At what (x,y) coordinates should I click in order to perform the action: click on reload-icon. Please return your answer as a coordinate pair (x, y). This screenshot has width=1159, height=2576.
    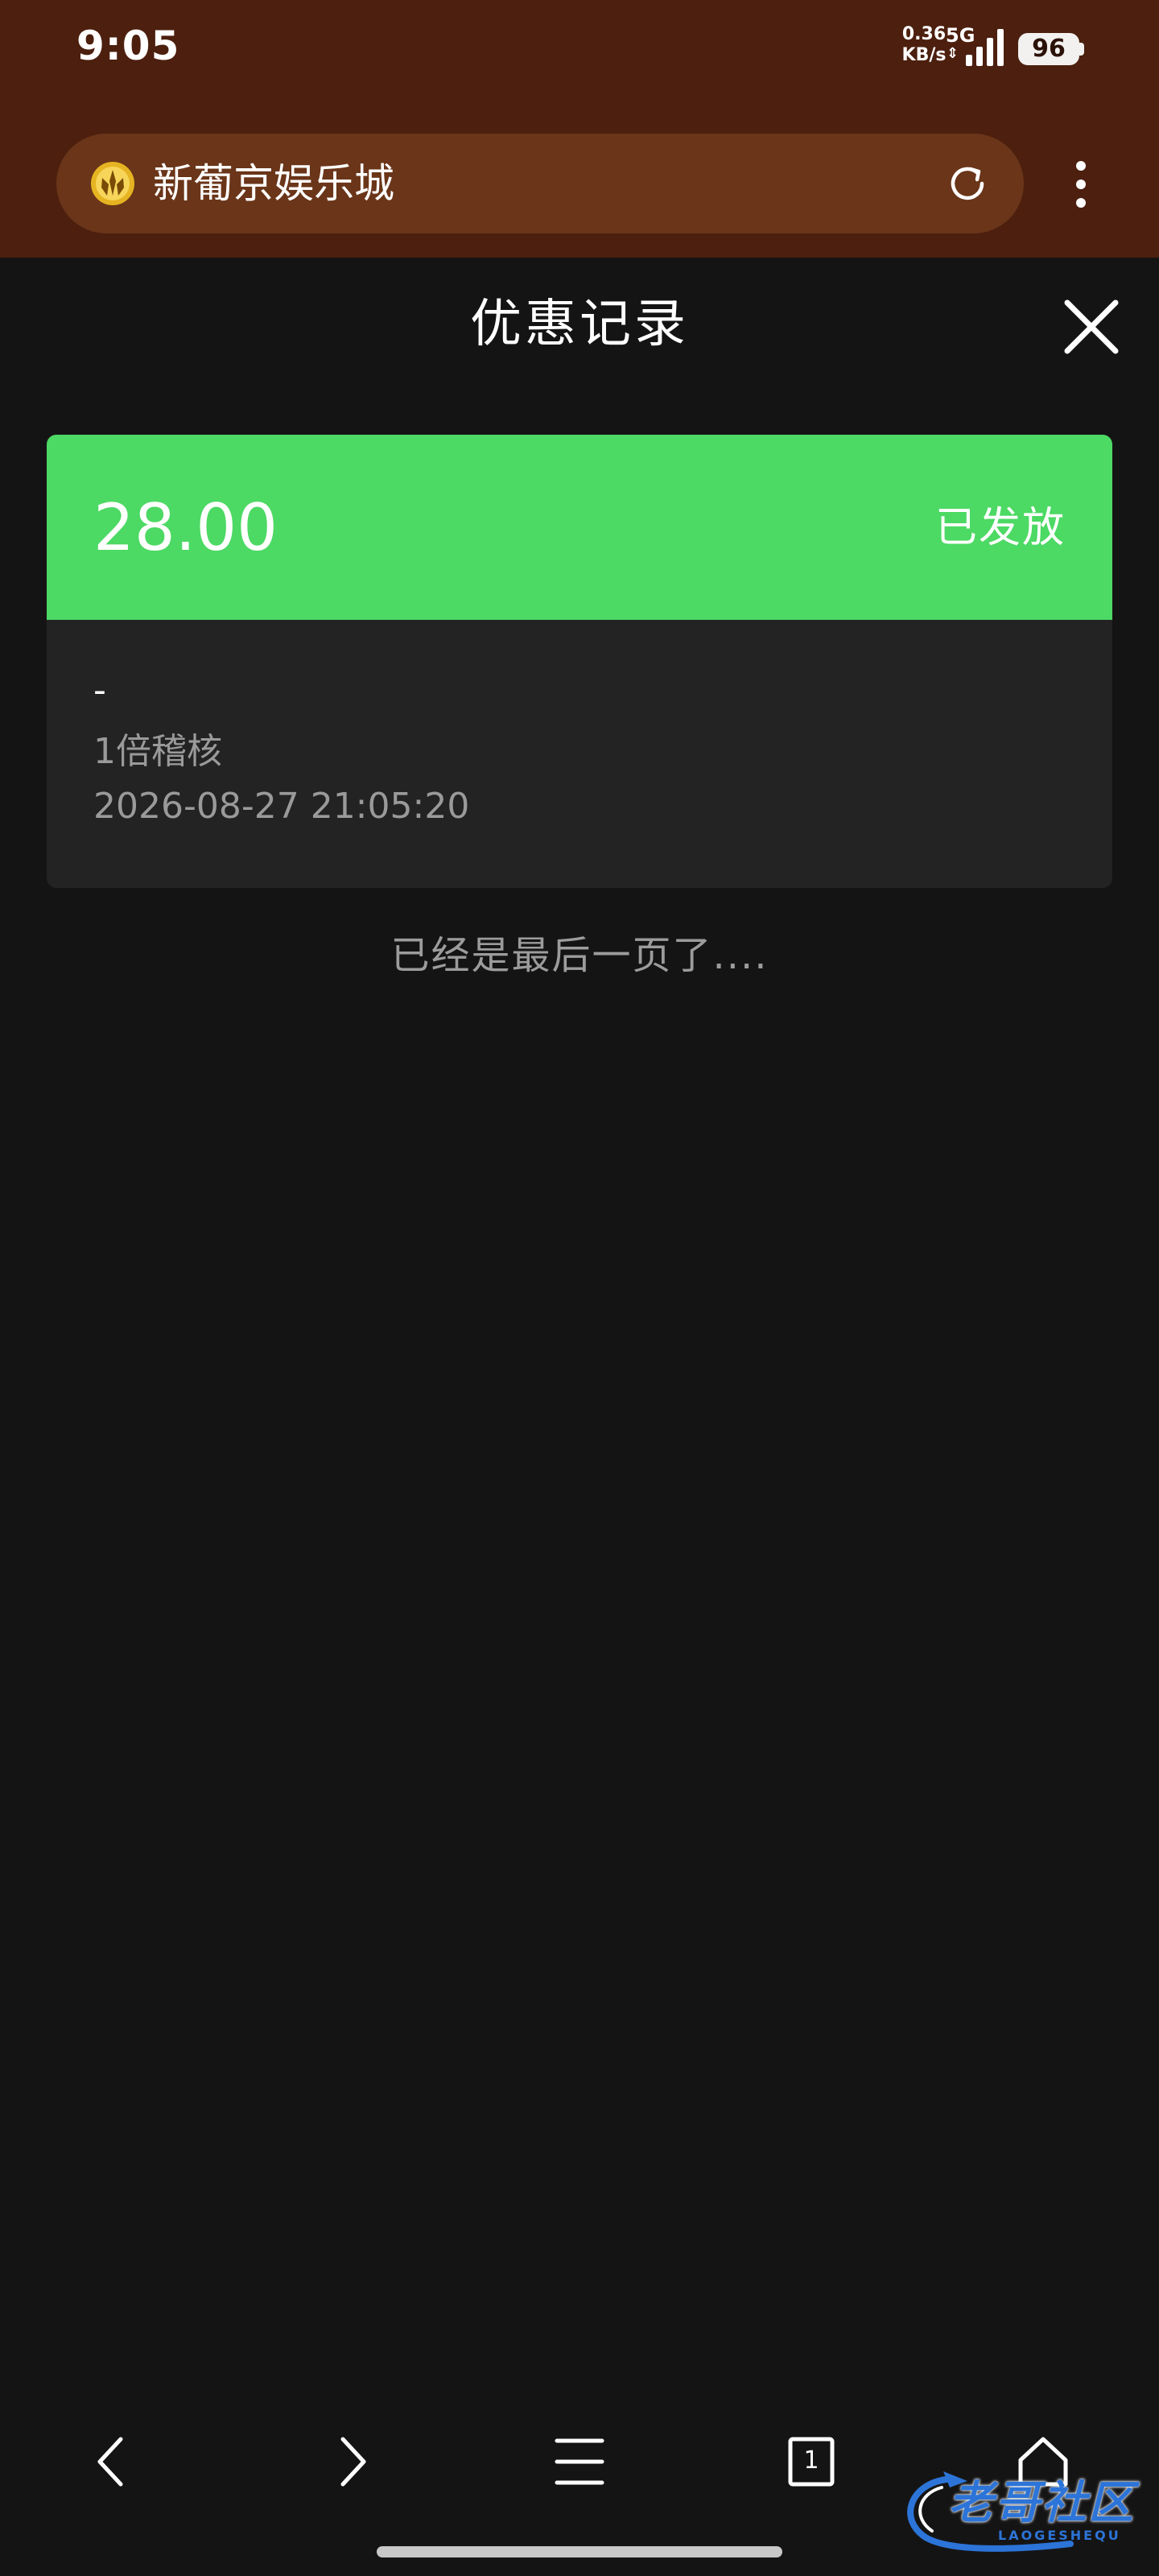
    Looking at the image, I should click on (967, 183).